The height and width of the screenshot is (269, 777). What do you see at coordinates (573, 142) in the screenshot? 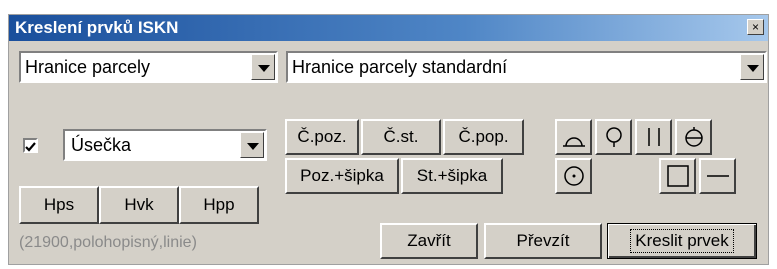
I see `arc-bottom-icon` at bounding box center [573, 142].